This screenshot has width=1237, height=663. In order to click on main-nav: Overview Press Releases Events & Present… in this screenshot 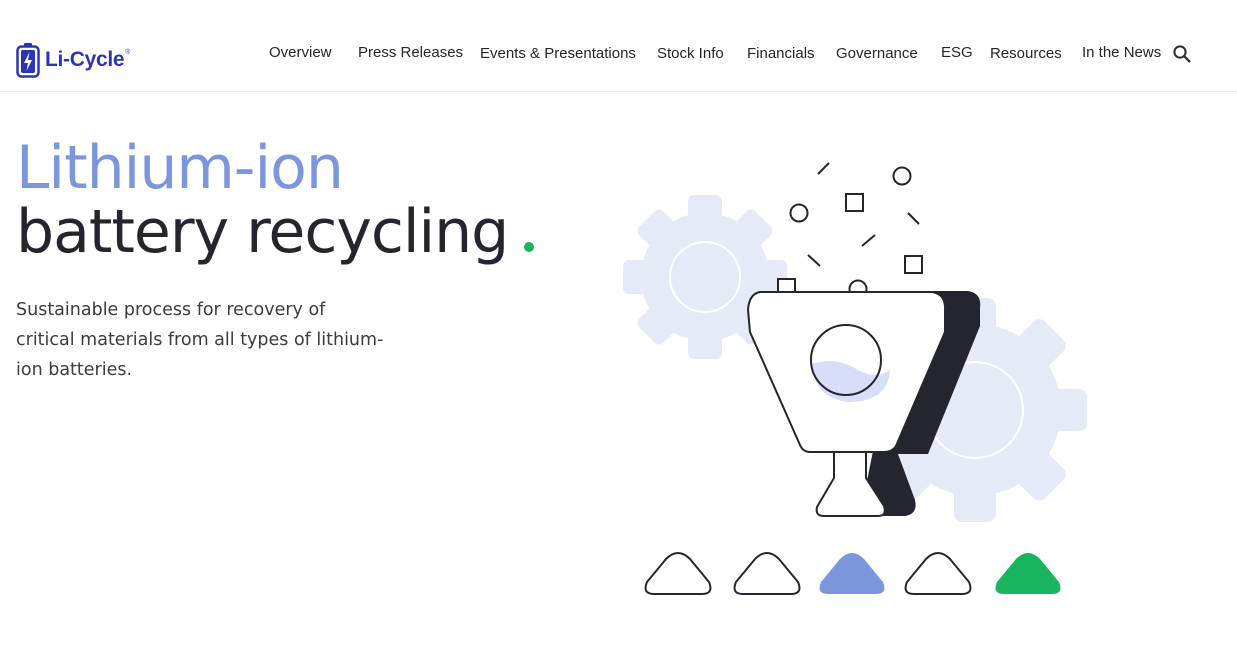, I will do `click(618, 46)`.